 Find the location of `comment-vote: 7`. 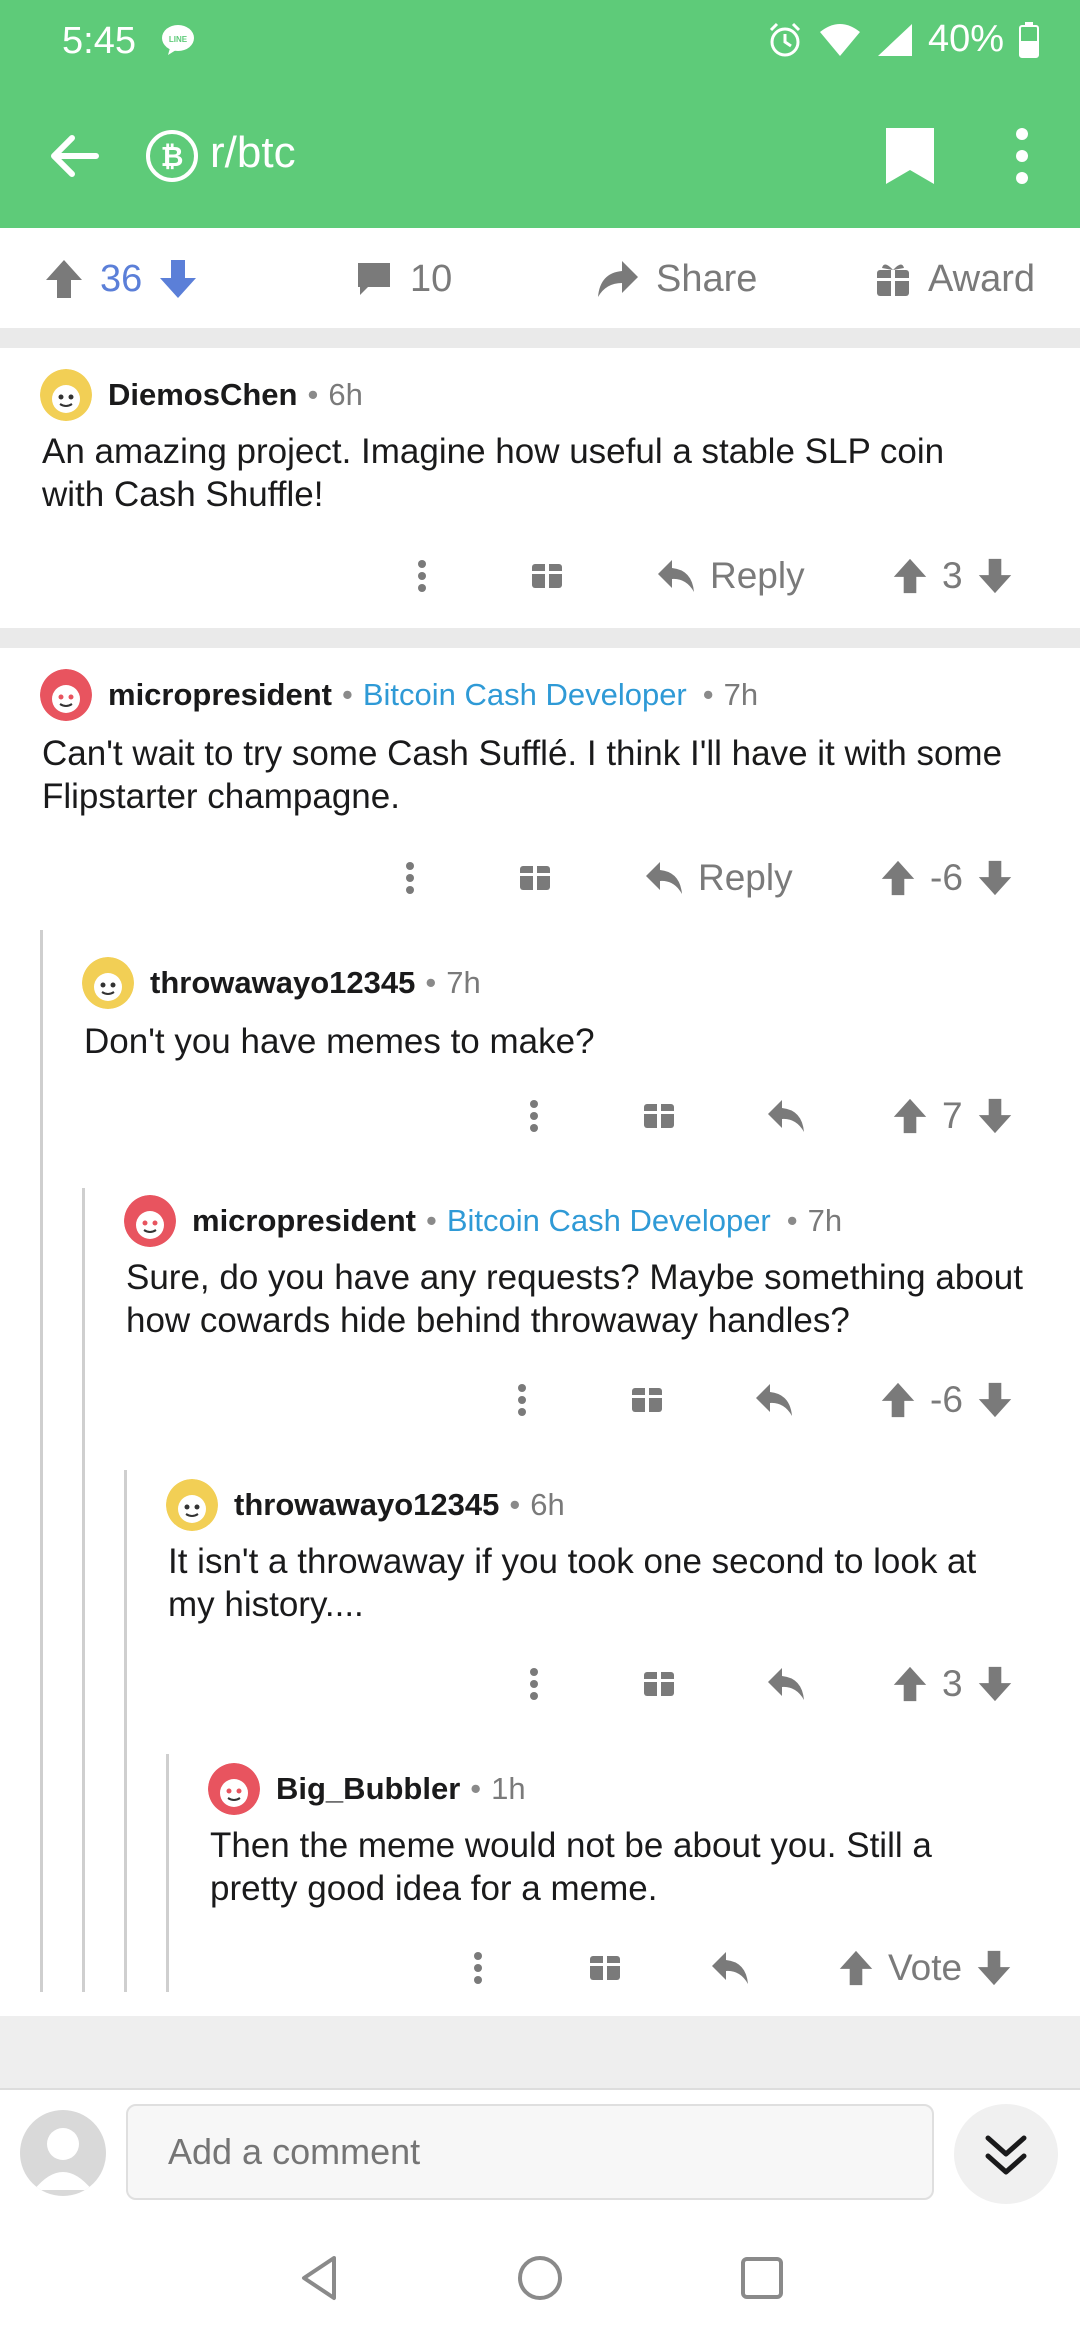

comment-vote: 7 is located at coordinates (952, 1116).